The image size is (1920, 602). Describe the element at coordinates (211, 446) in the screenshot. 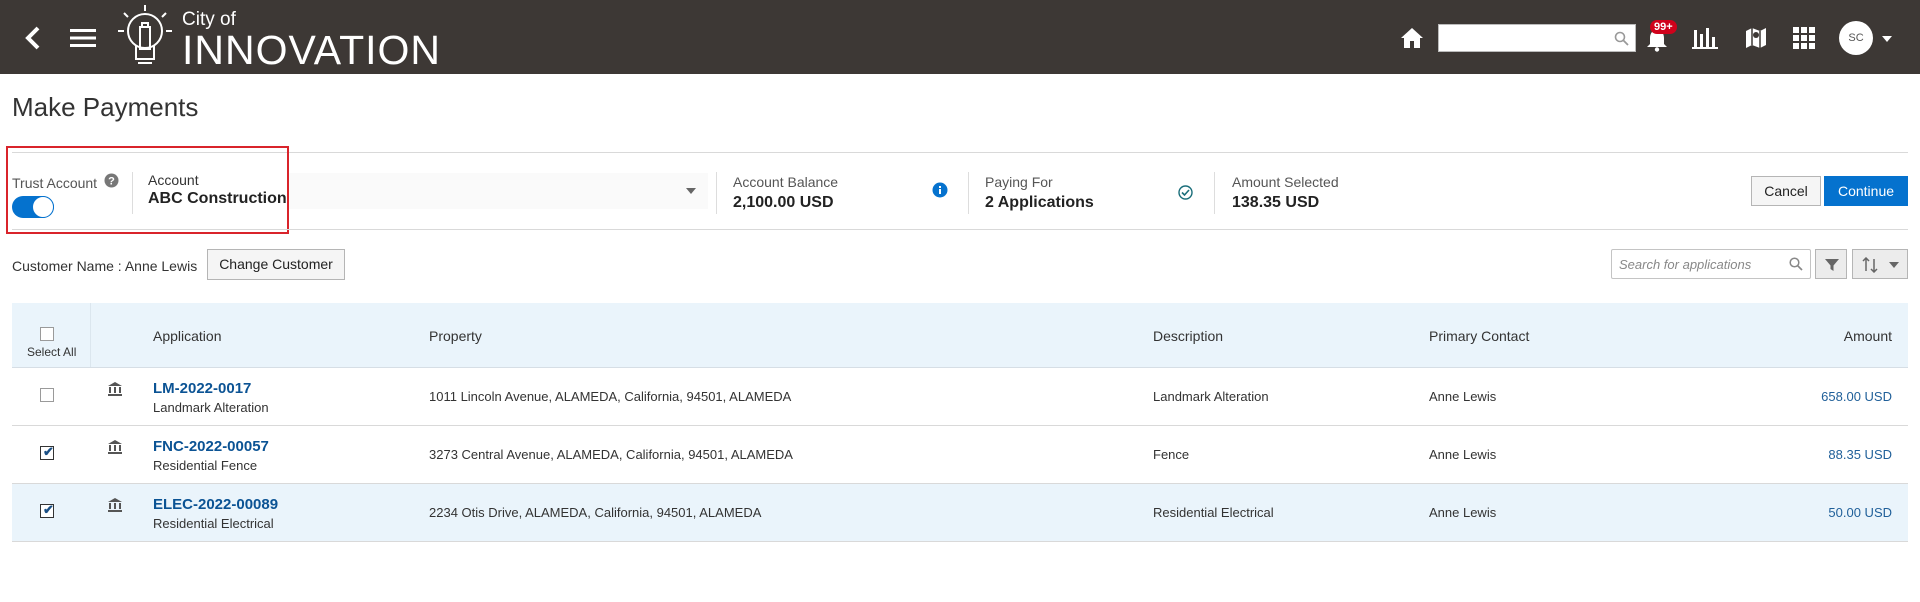

I see `application-link: FNC-2022-00057` at that location.